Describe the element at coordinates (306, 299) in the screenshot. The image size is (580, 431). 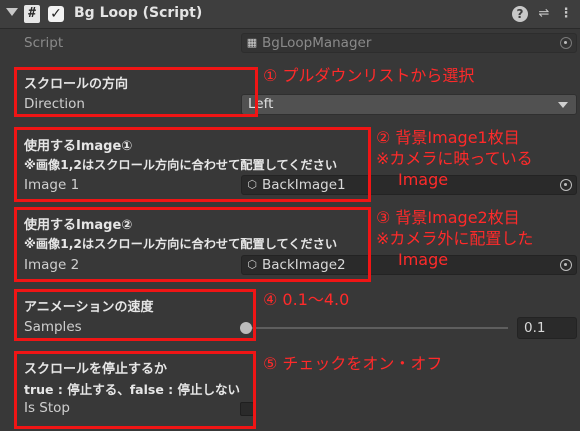
I see `annotation-4-text: ④ 0.1～4.0` at that location.